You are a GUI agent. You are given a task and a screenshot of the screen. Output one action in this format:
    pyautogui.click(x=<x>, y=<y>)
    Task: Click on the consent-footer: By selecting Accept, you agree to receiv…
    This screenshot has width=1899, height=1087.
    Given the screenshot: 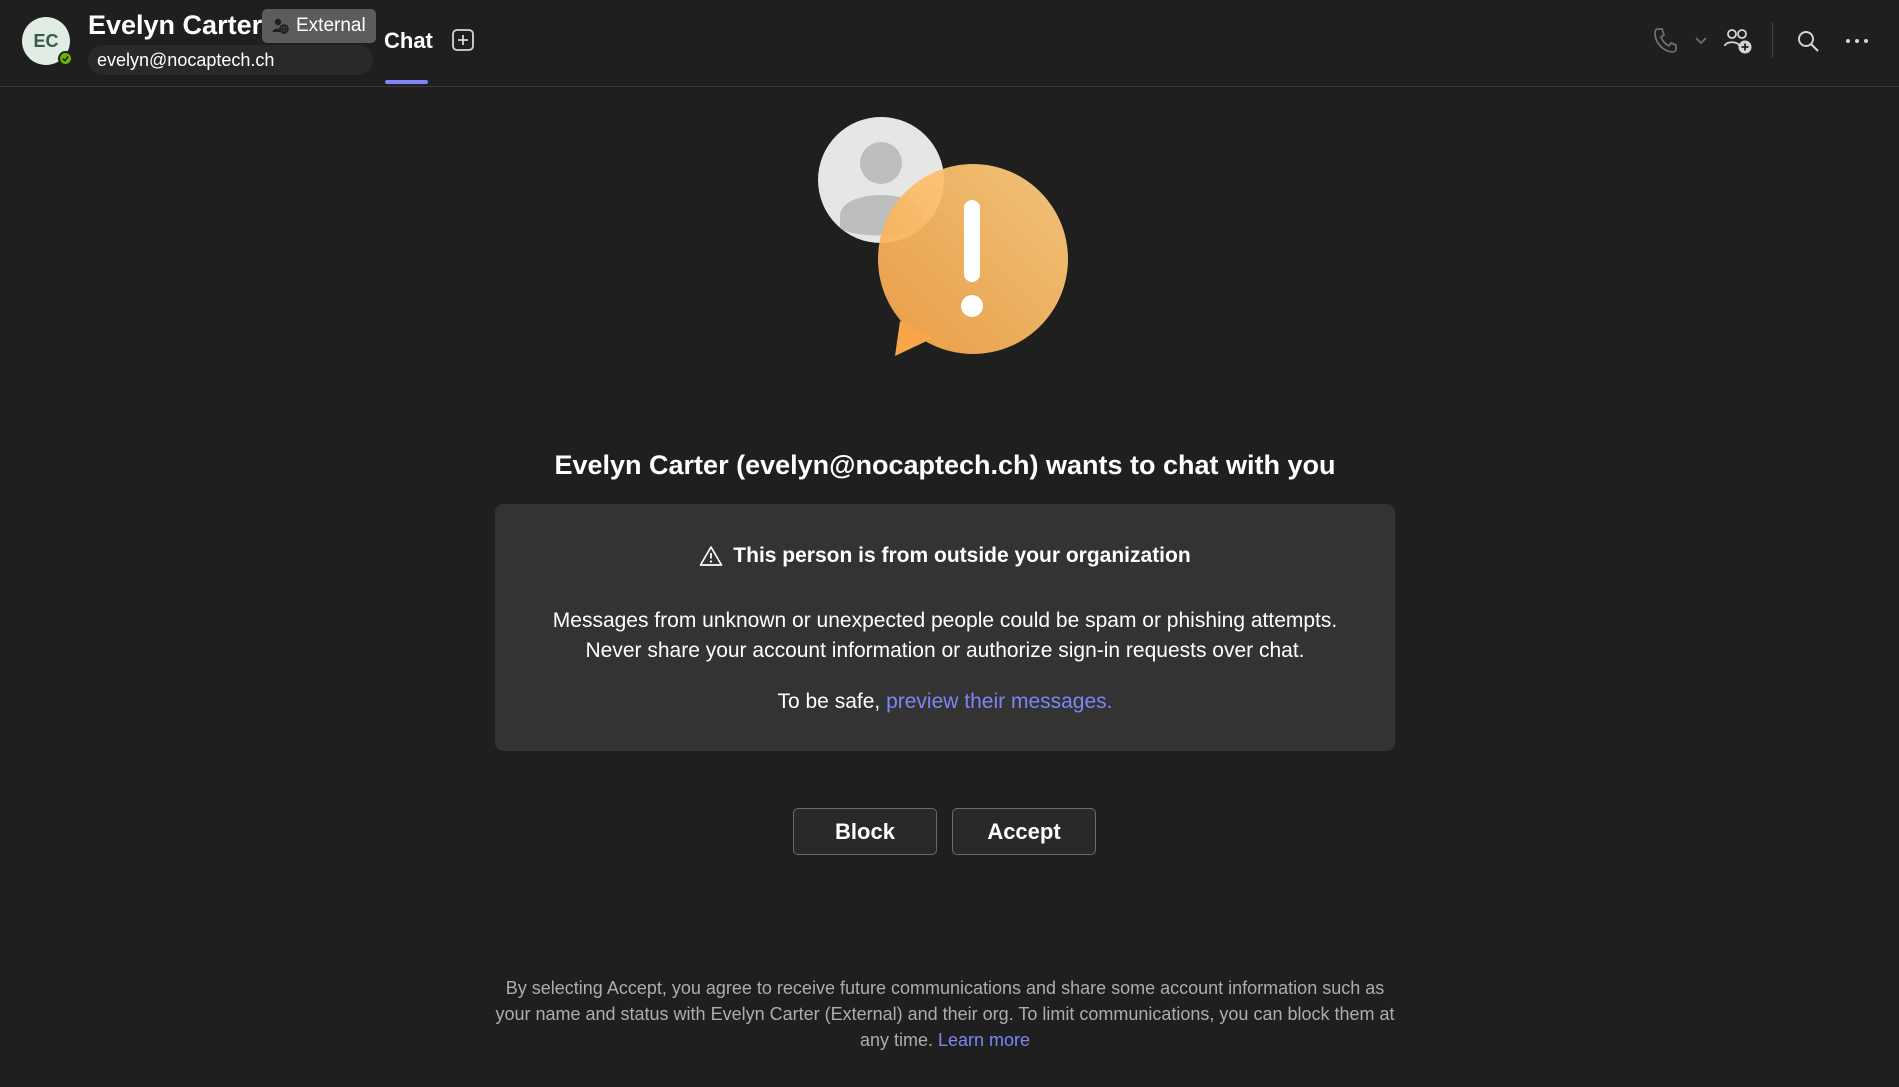 What is the action you would take?
    pyautogui.click(x=945, y=1014)
    